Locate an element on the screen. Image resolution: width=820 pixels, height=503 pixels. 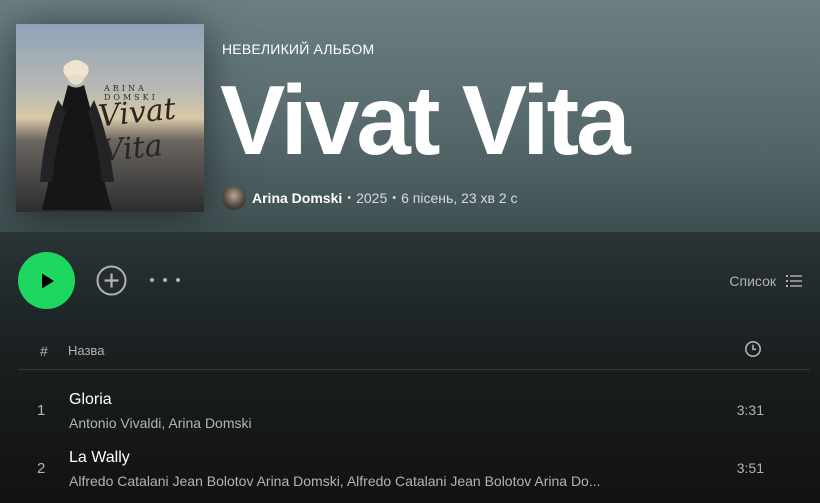
artist-avatar is located at coordinates (234, 198).